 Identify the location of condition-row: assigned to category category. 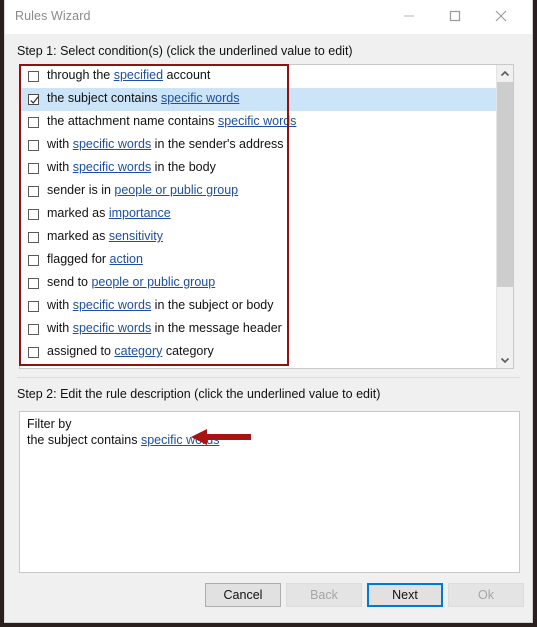
(261, 352).